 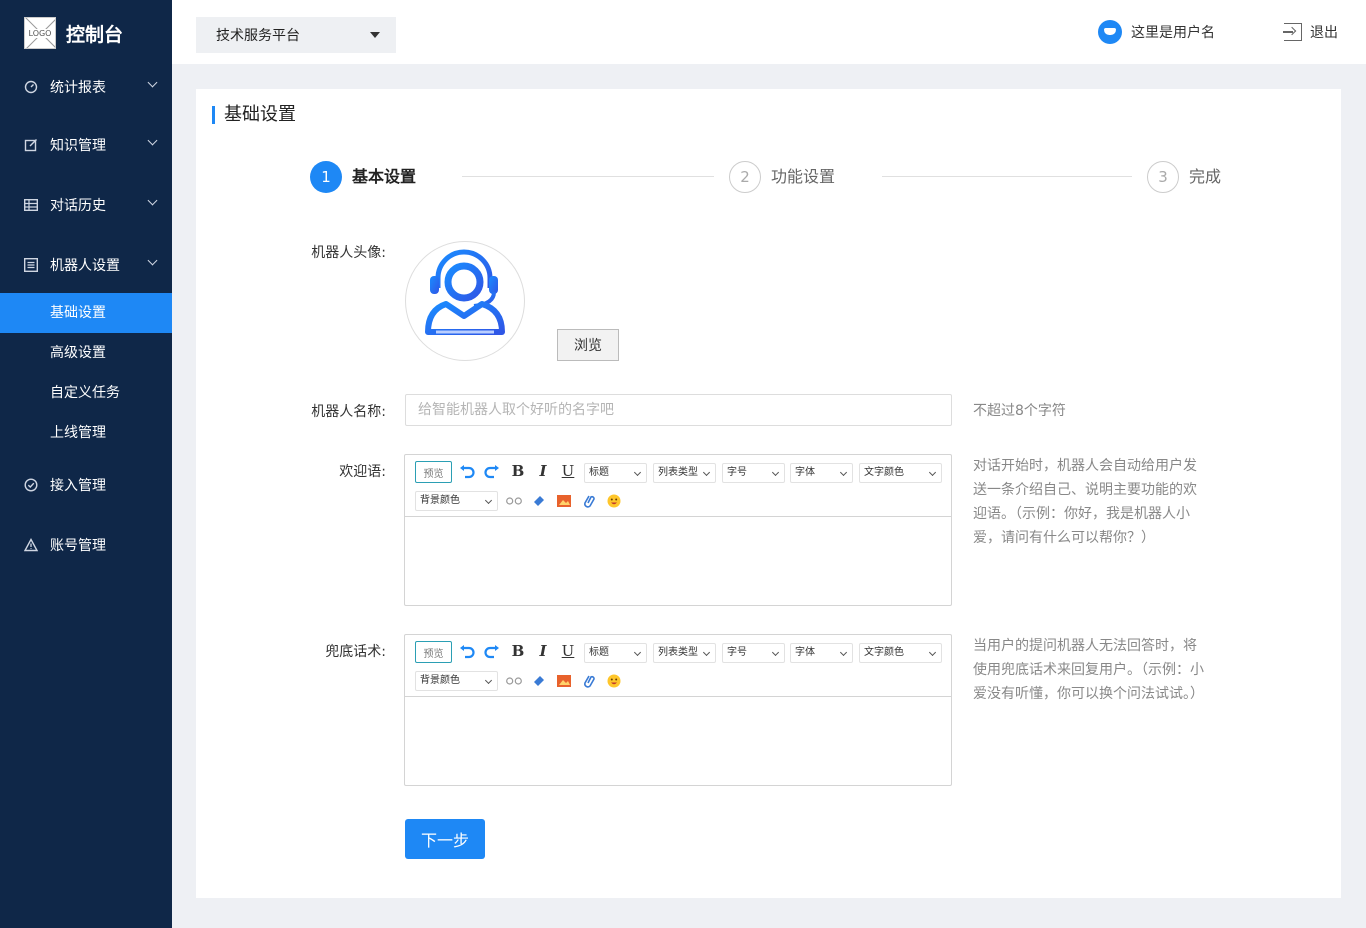 I want to click on gauge-icon, so click(x=31, y=87).